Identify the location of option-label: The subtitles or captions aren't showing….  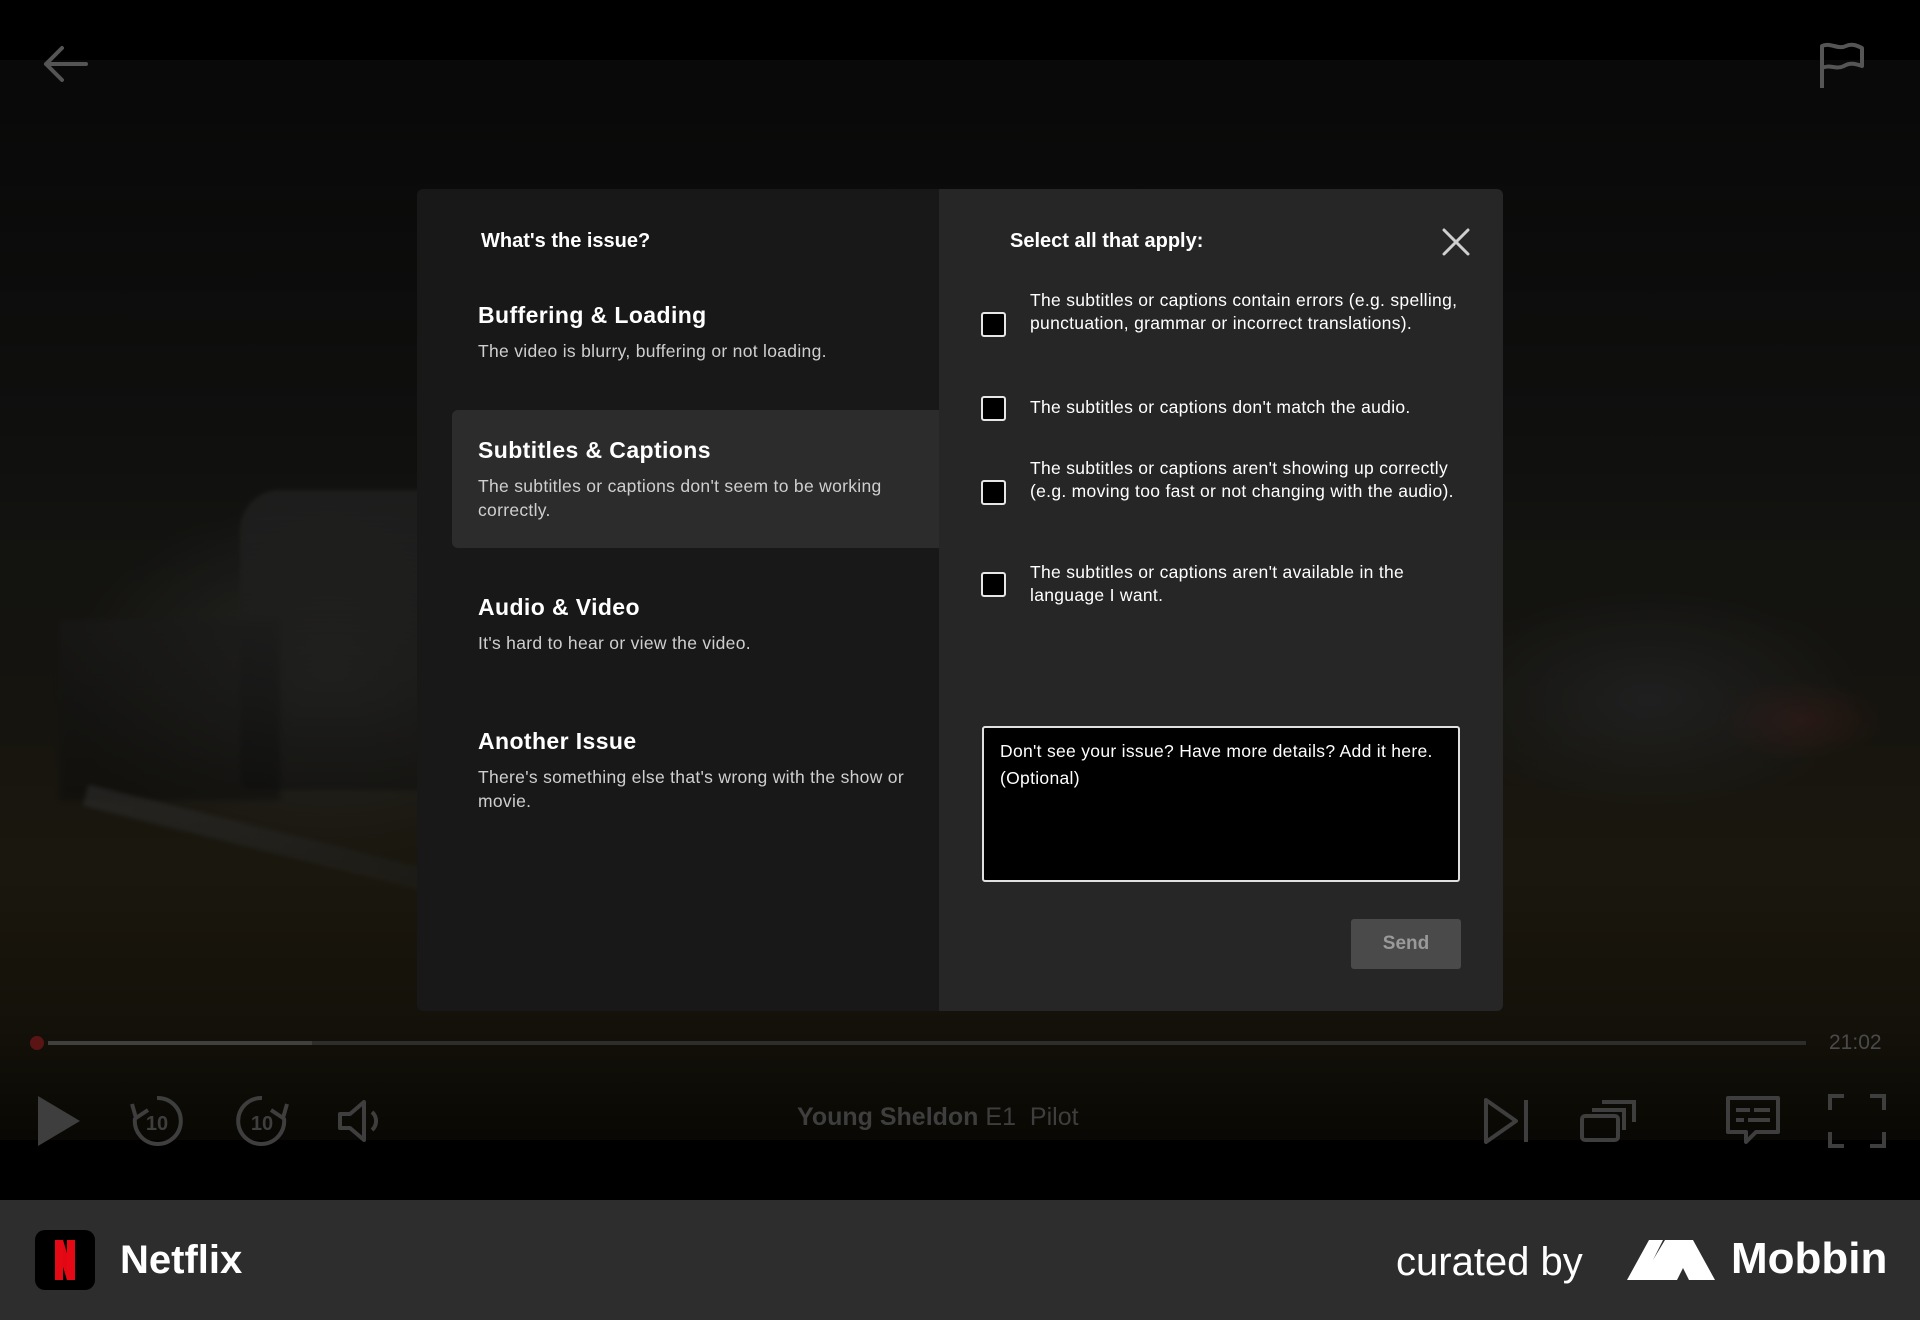
(1242, 479).